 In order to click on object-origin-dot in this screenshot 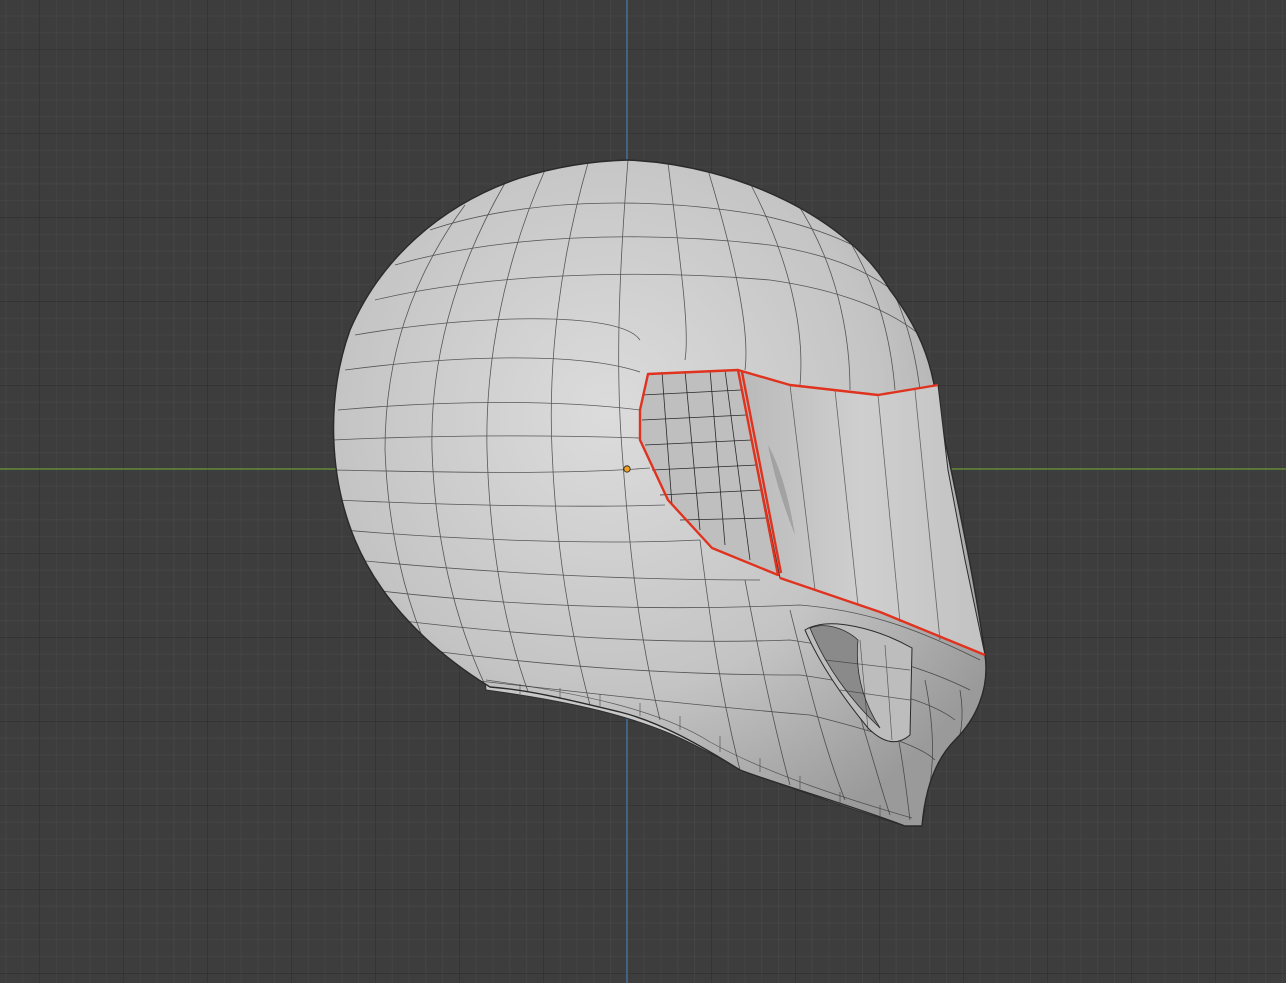, I will do `click(627, 469)`.